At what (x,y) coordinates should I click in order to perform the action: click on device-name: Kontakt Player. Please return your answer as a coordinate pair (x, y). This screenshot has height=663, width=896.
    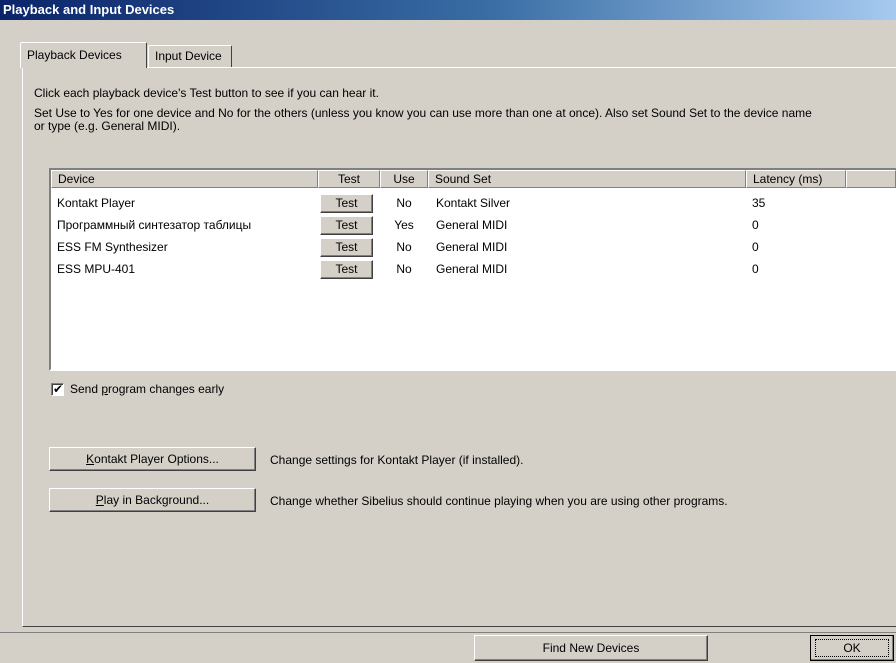
    Looking at the image, I should click on (96, 203).